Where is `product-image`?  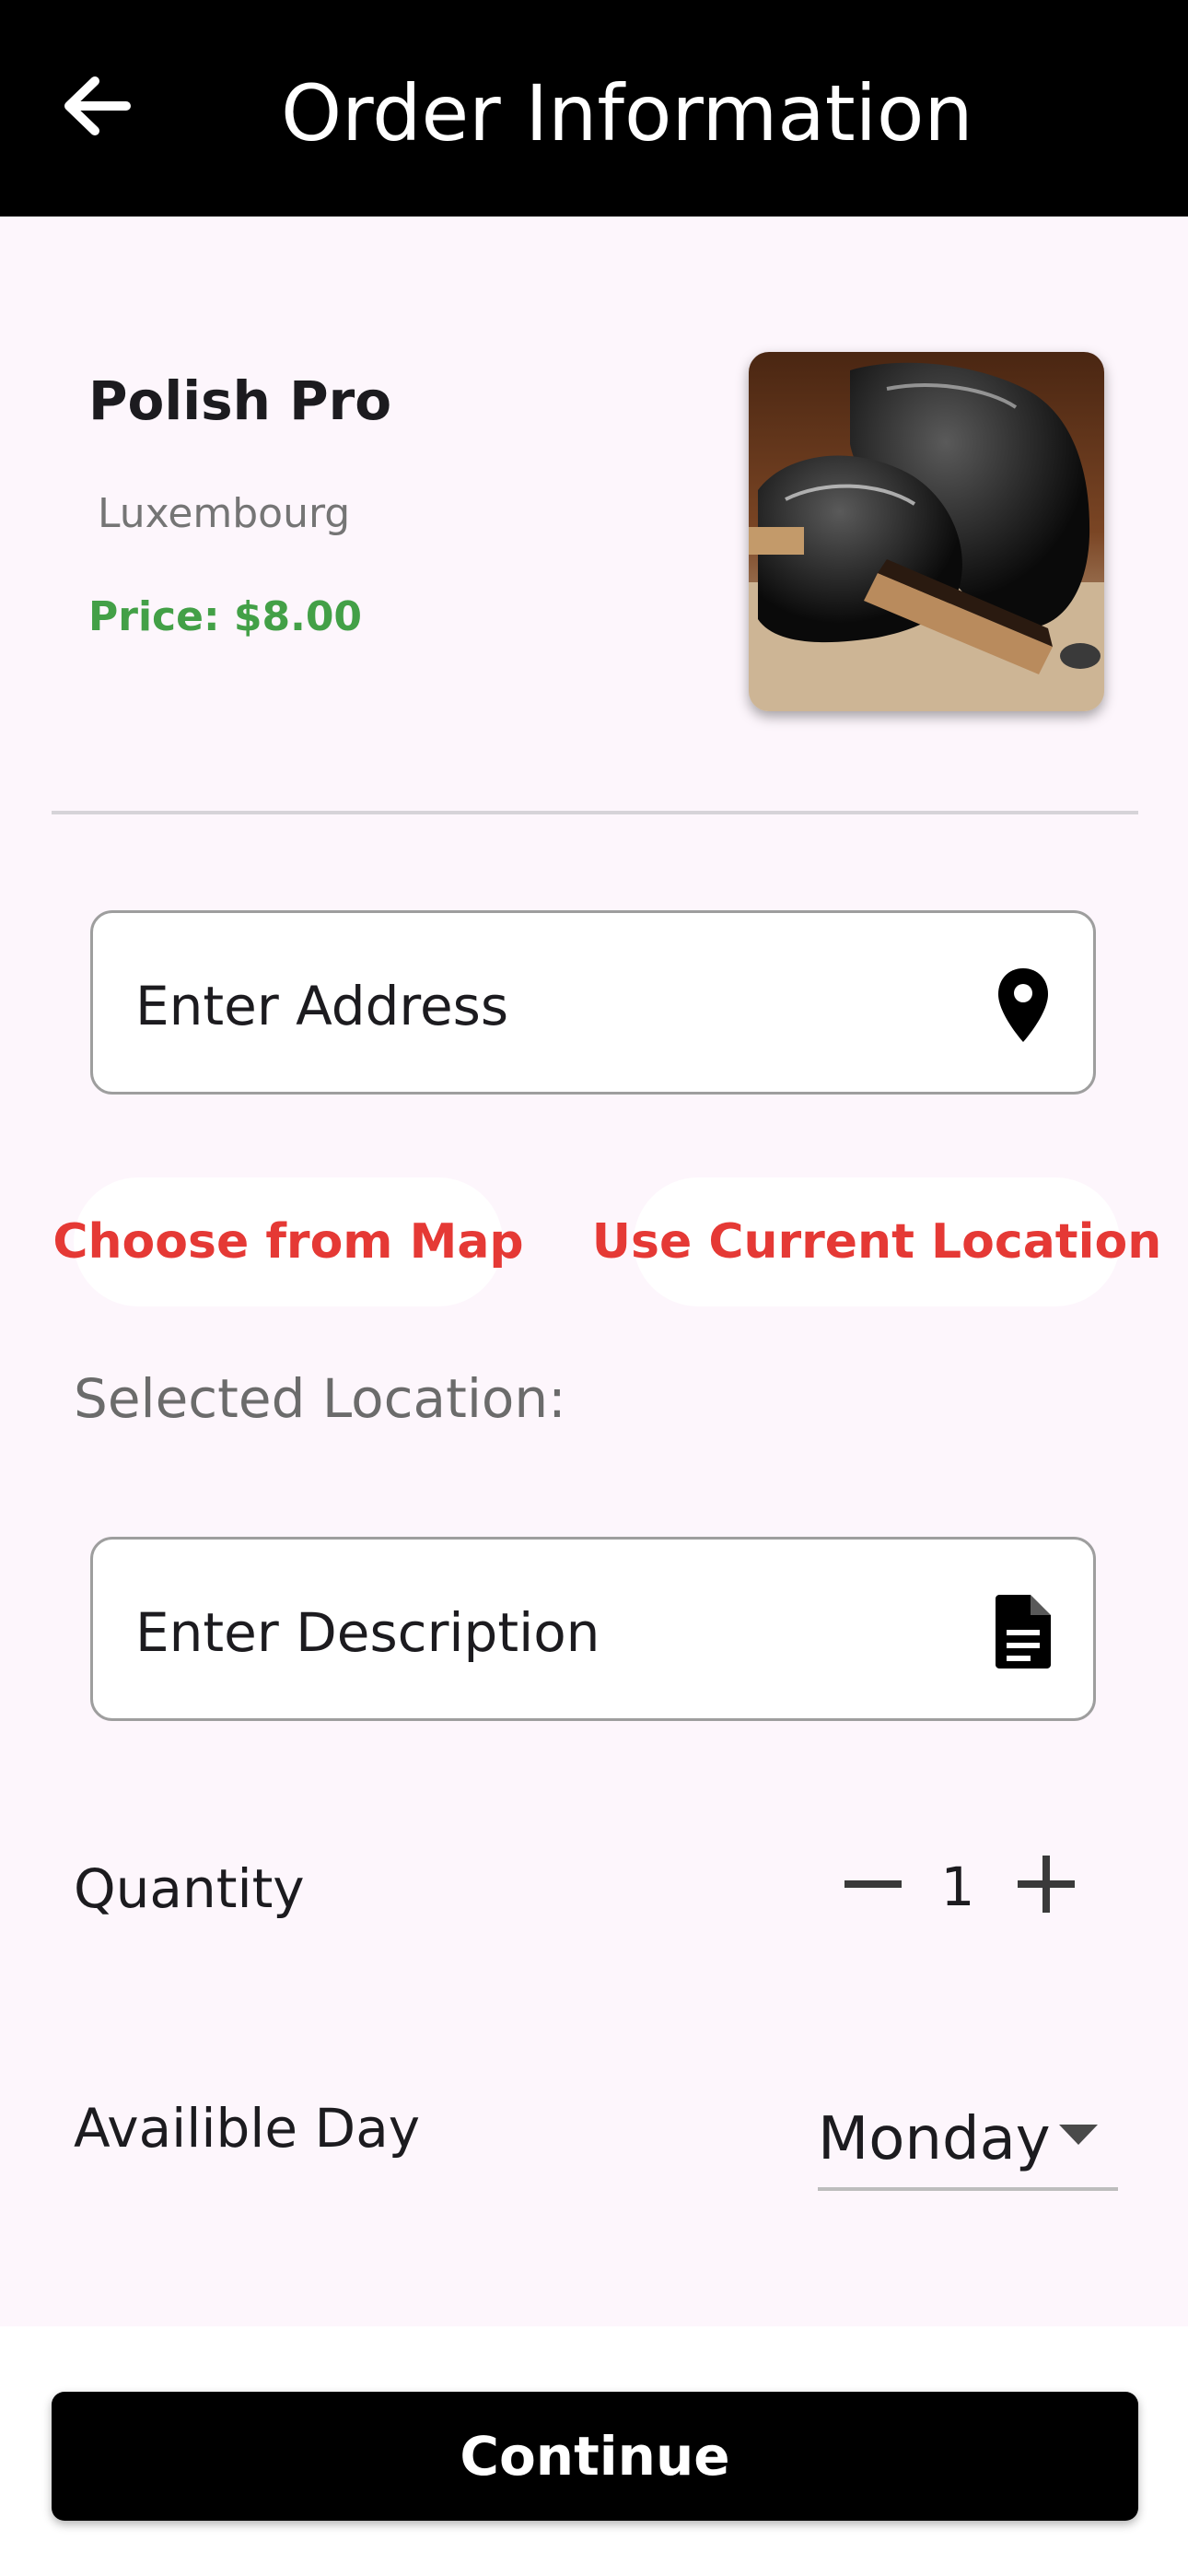
product-image is located at coordinates (926, 531).